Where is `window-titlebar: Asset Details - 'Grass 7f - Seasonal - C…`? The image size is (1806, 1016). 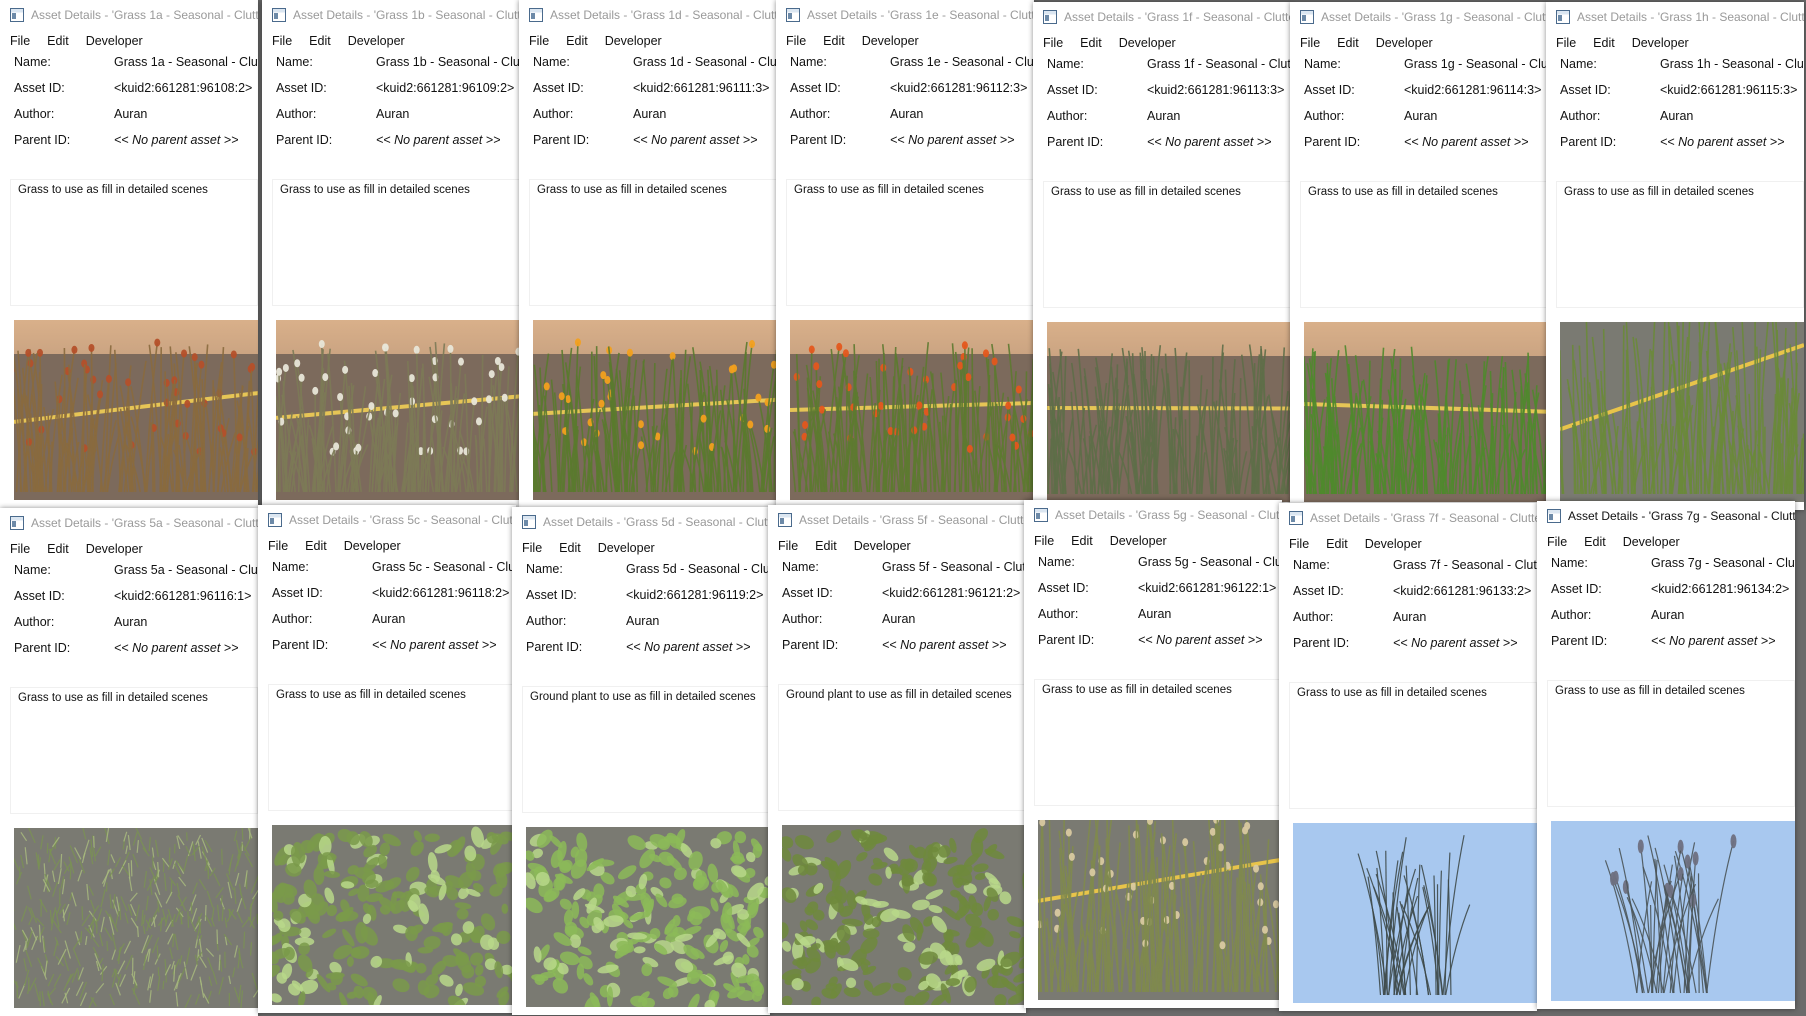
window-titlebar: Asset Details - 'Grass 7f - Seasonal - C… is located at coordinates (1408, 518).